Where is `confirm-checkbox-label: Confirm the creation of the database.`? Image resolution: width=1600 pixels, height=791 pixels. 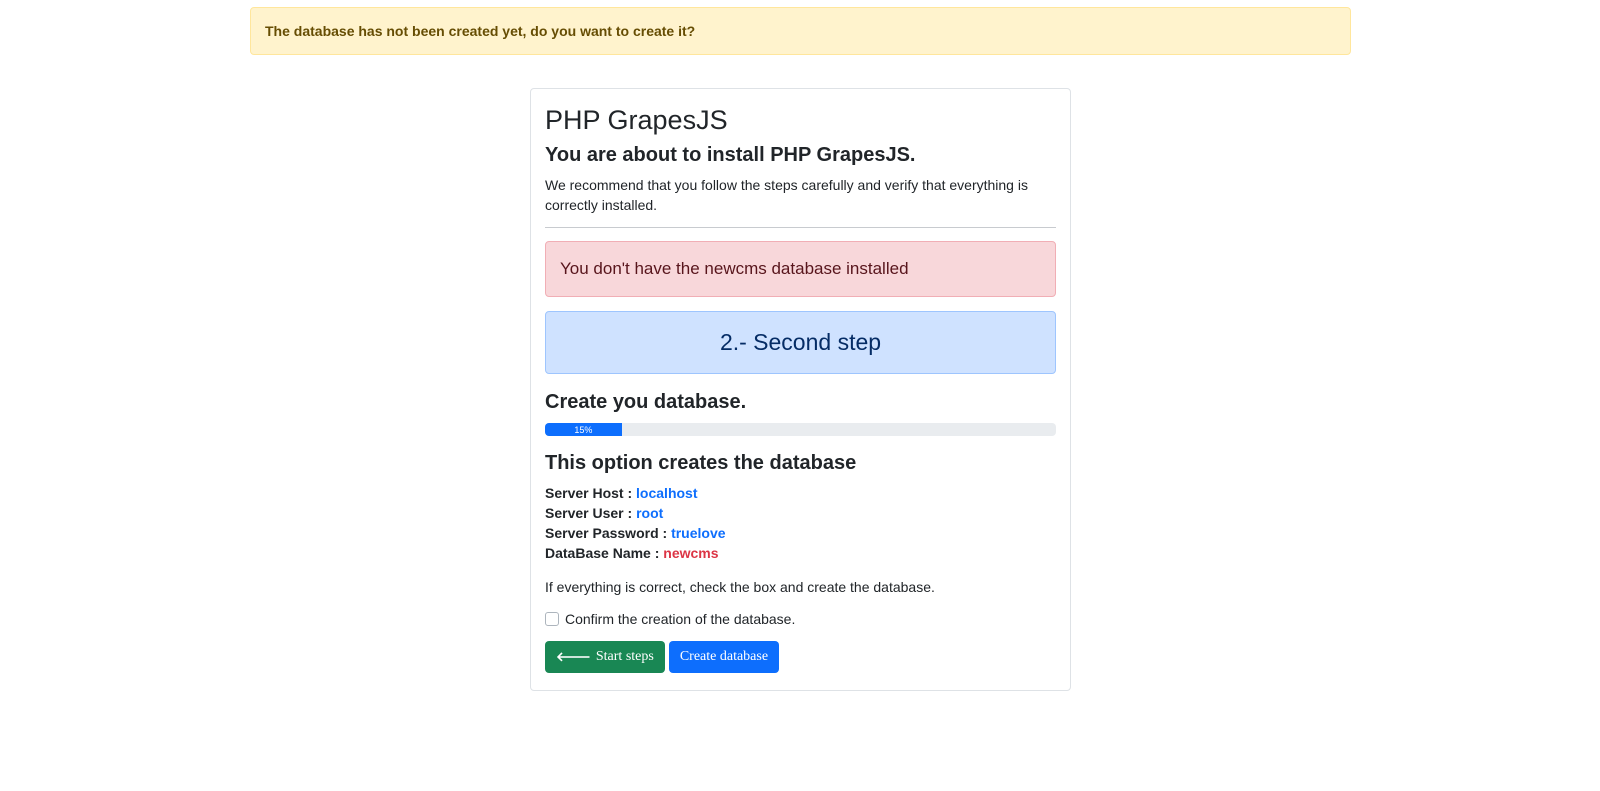
confirm-checkbox-label: Confirm the creation of the database. is located at coordinates (680, 619).